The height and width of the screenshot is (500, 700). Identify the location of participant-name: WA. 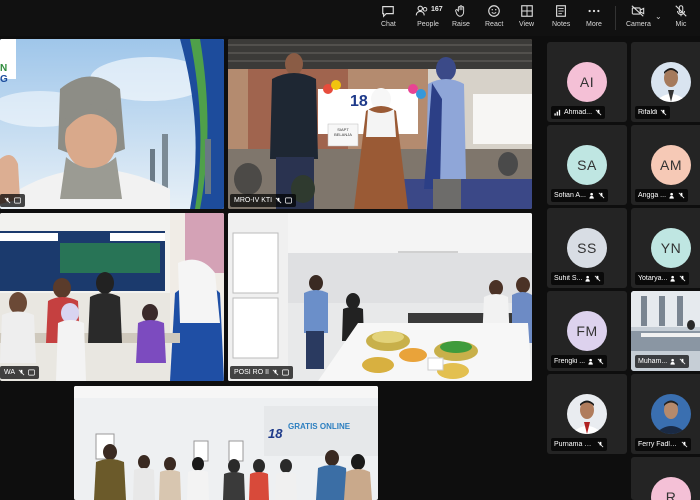
(10, 372).